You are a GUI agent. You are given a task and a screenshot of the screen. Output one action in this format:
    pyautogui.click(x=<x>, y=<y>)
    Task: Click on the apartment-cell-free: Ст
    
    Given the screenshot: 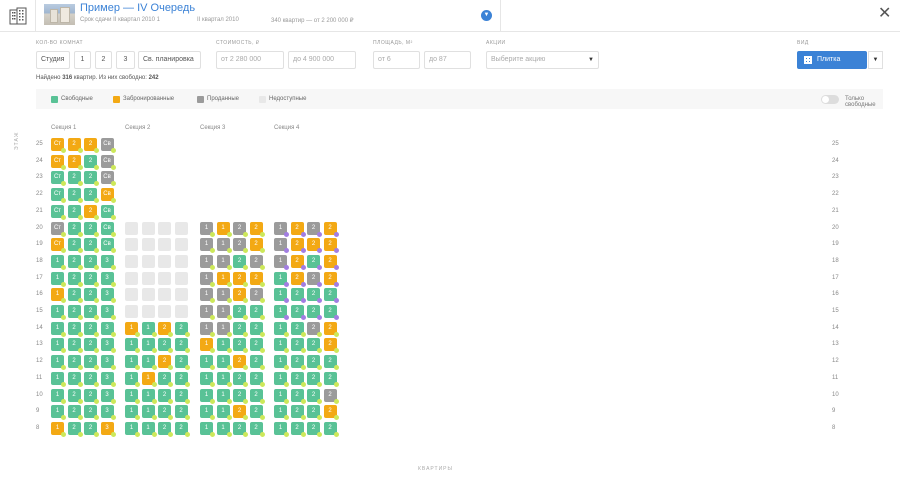 What is the action you would take?
    pyautogui.click(x=58, y=196)
    